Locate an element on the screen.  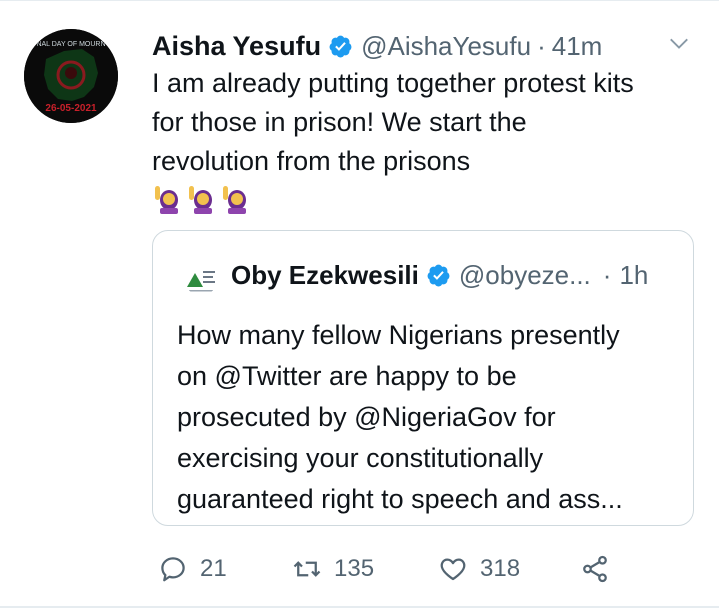
top-divider is located at coordinates (359, 0).